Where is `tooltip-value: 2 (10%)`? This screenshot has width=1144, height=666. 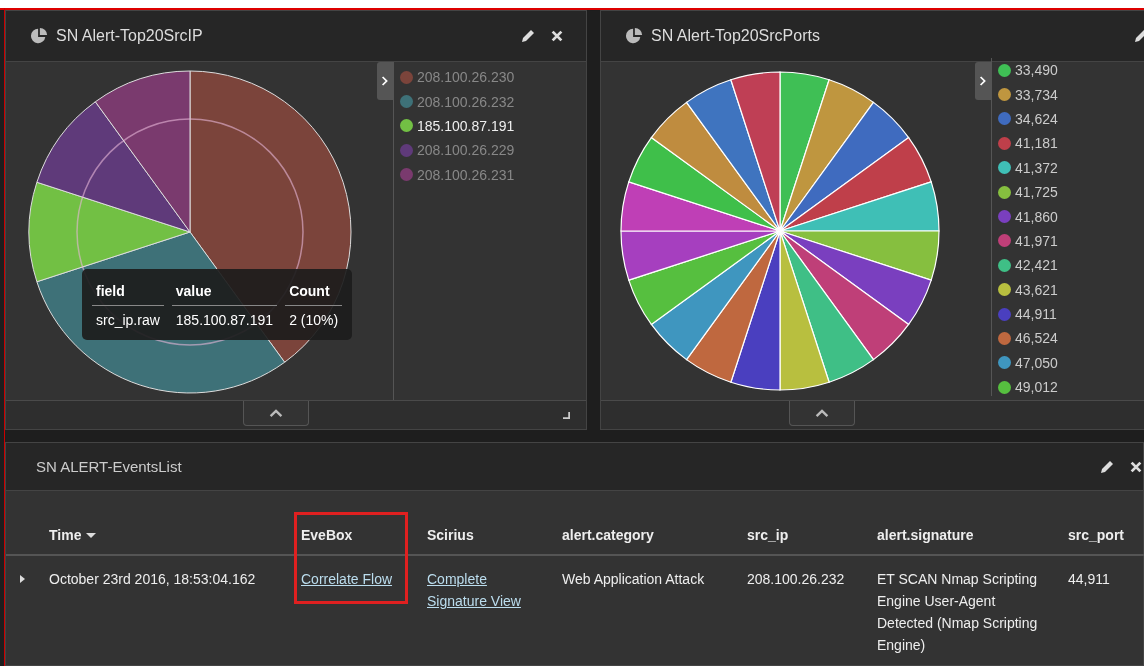 tooltip-value: 2 (10%) is located at coordinates (314, 320).